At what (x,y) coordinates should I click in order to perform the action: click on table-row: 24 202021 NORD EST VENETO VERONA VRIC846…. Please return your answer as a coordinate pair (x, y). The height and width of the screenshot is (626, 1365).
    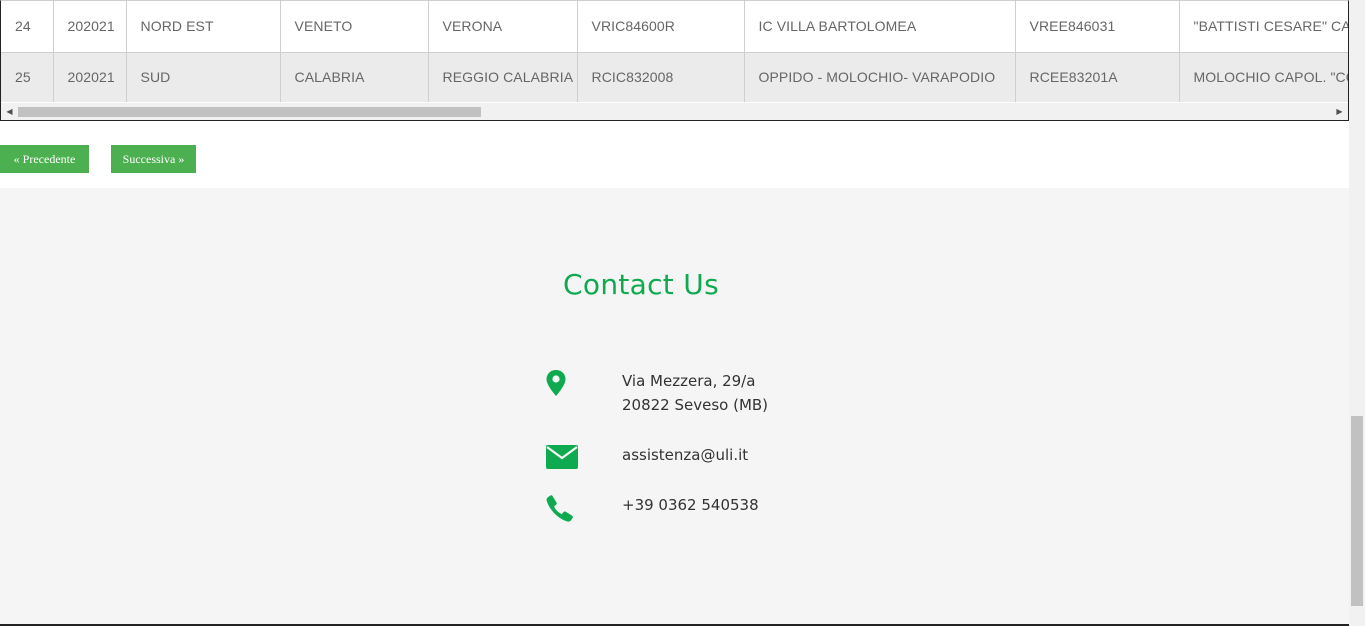
    Looking at the image, I should click on (674, 27).